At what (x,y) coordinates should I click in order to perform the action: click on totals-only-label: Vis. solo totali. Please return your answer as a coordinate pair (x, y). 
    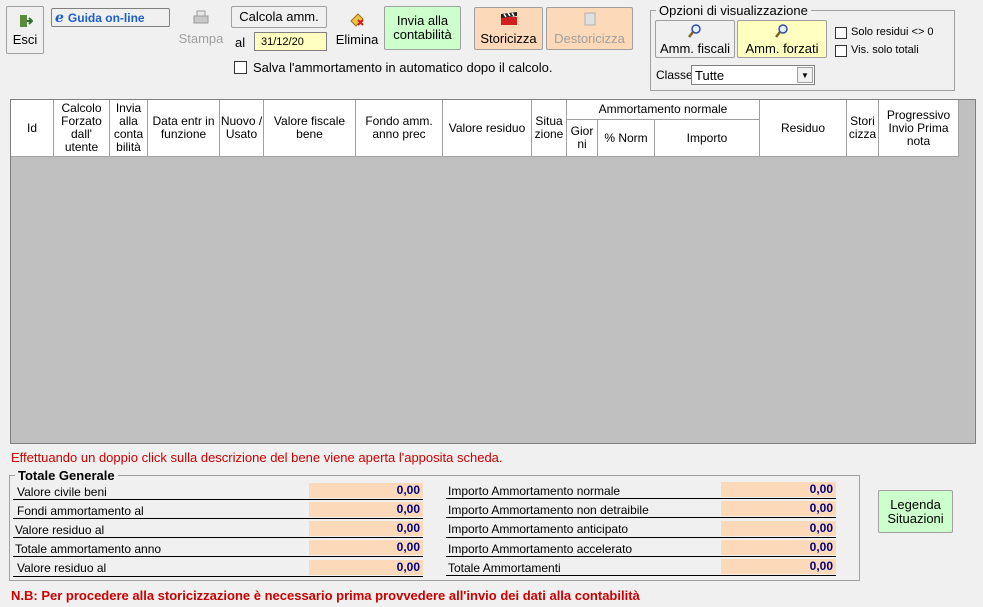
    Looking at the image, I should click on (885, 50).